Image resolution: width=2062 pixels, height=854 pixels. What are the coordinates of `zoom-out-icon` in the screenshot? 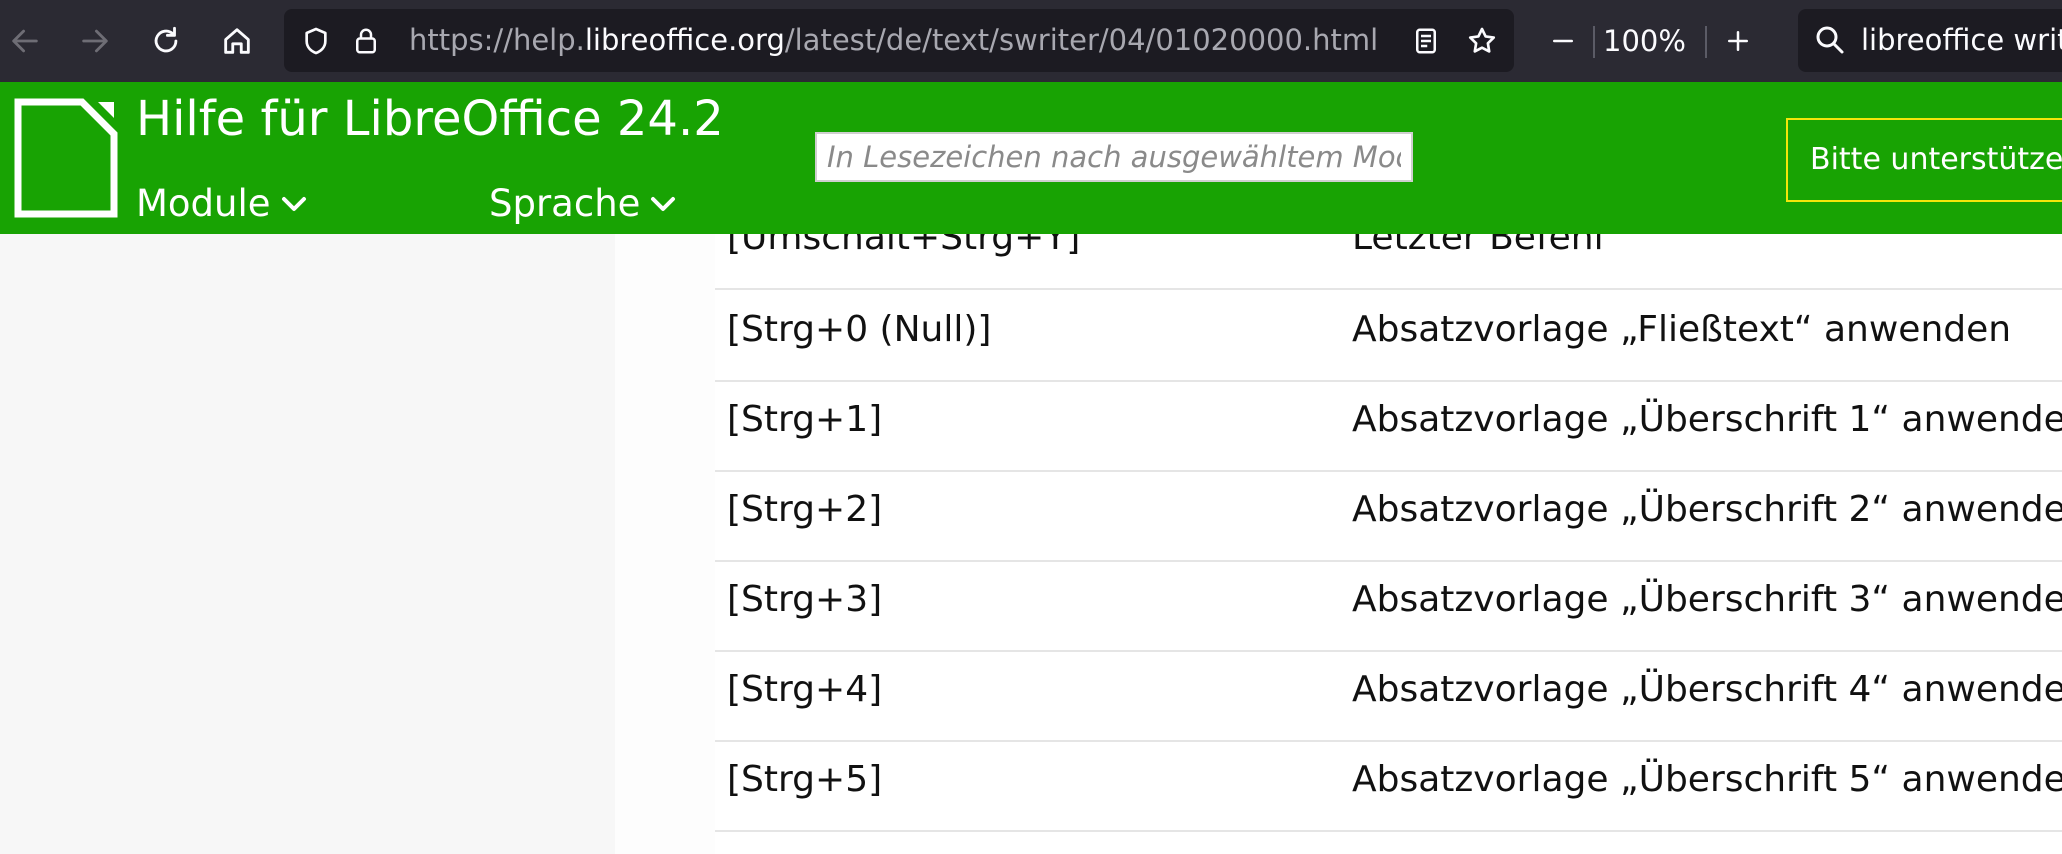 It's located at (1563, 41).